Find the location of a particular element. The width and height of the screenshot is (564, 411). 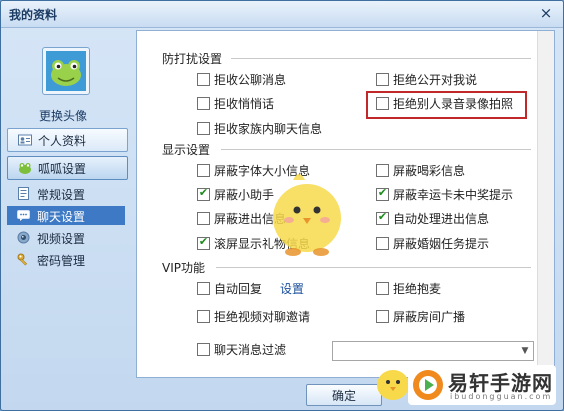

sidebar-item-password: 密码管理 is located at coordinates (66, 259).